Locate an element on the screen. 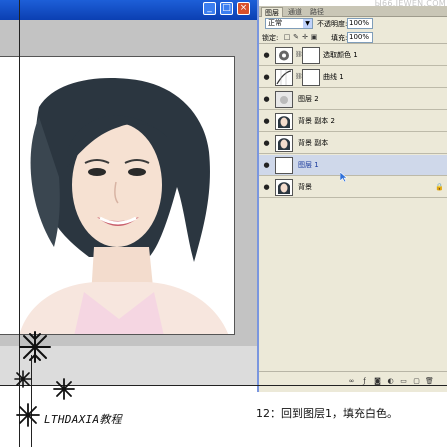 The image size is (447, 447). layer-row: ● 背景 副本 2 is located at coordinates (353, 121).